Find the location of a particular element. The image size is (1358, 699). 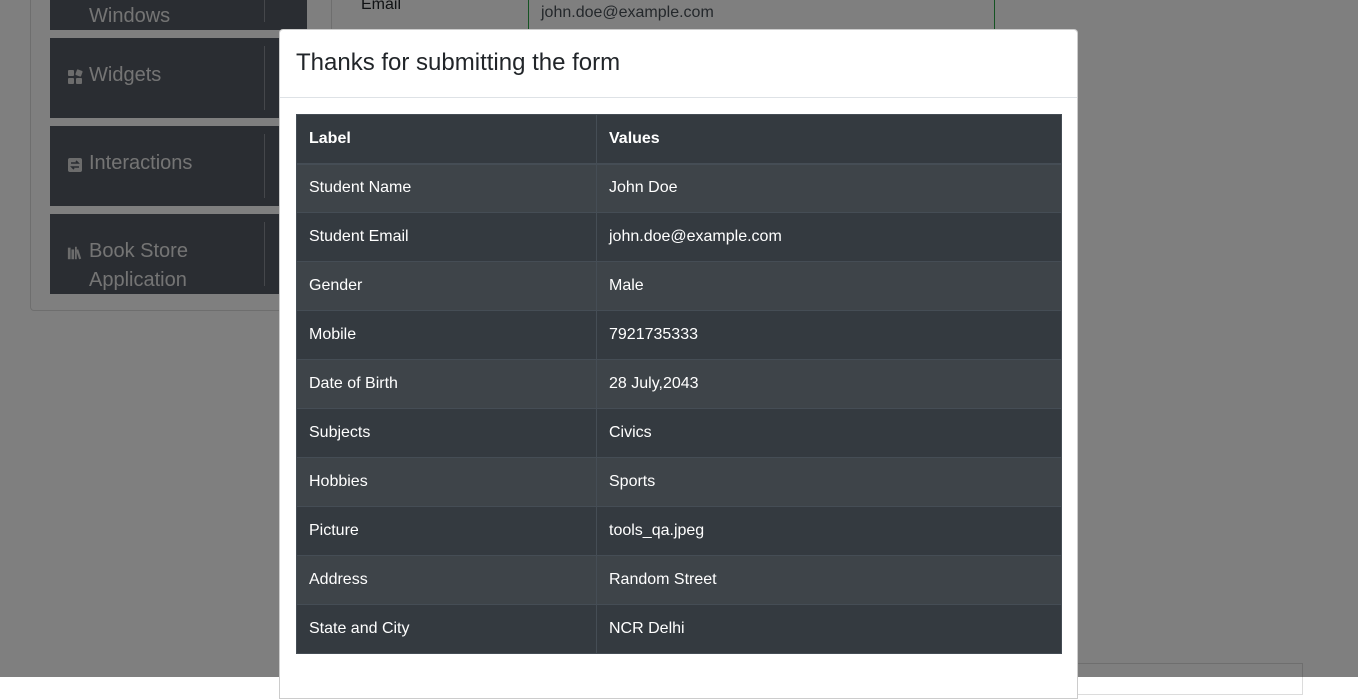

row-value: Sports is located at coordinates (829, 482).